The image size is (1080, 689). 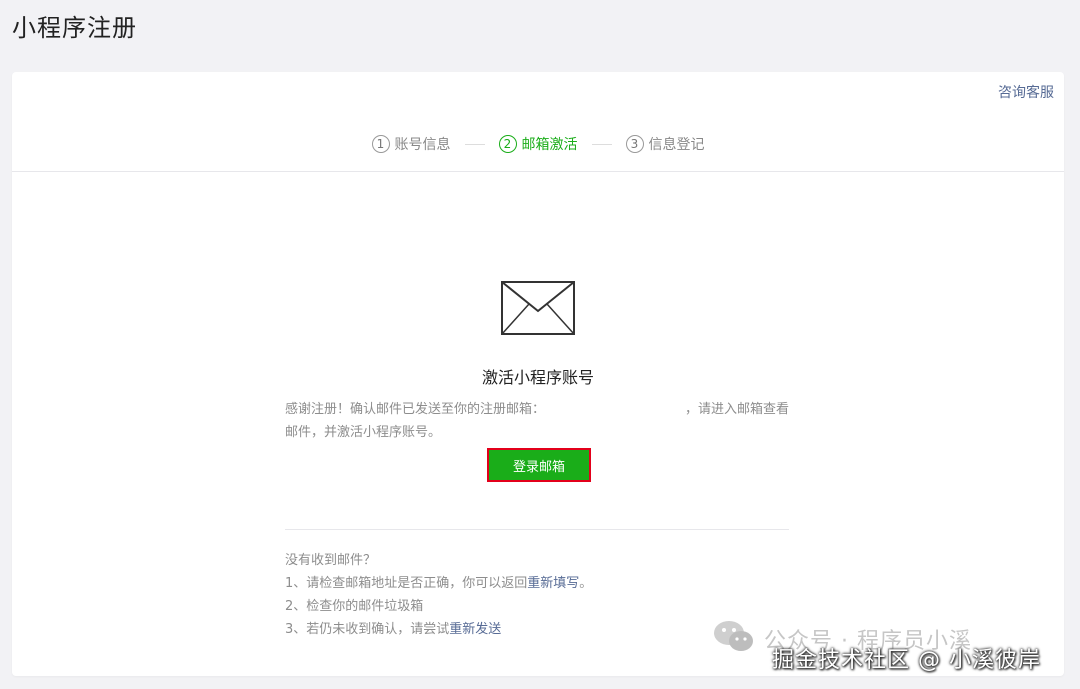 I want to click on step-label: 信息登记, so click(x=676, y=145).